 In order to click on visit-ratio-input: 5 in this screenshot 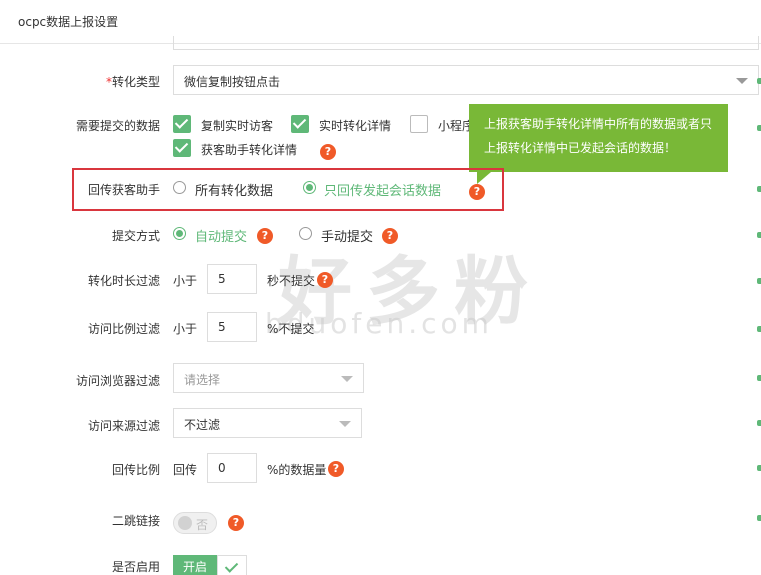, I will do `click(232, 327)`.